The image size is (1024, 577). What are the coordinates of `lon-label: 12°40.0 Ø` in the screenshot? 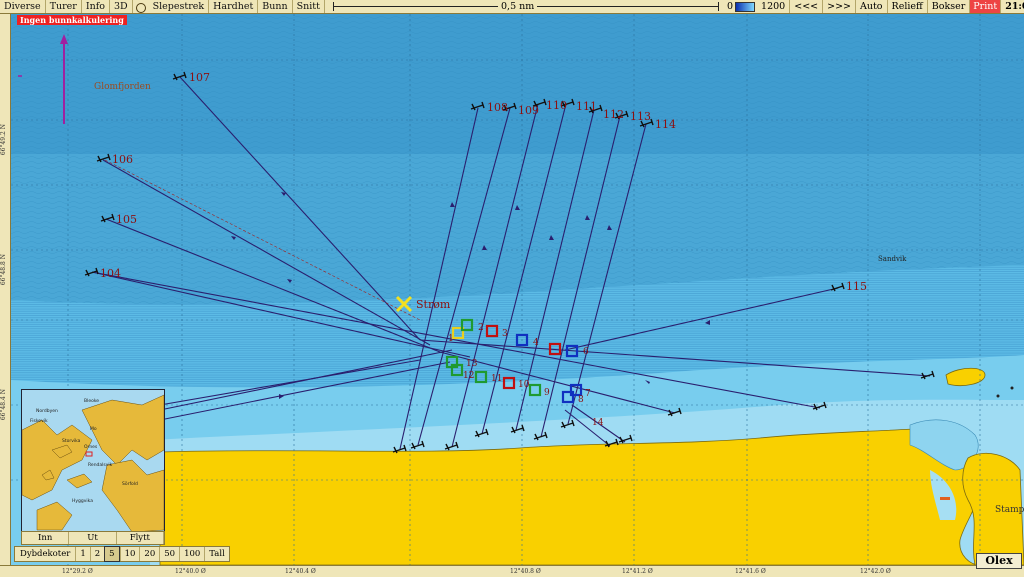 It's located at (190, 571).